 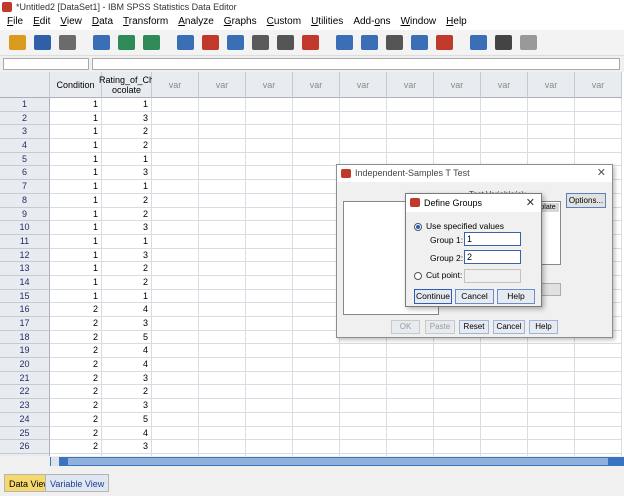 I want to click on row-number: 14, so click(x=25, y=282).